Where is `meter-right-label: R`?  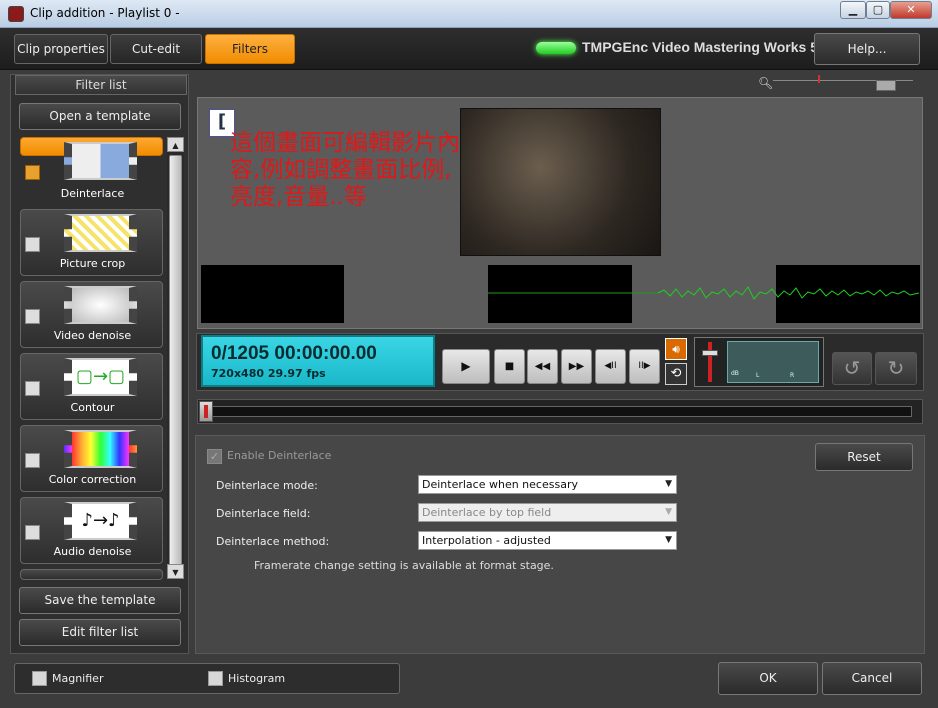
meter-right-label: R is located at coordinates (792, 375).